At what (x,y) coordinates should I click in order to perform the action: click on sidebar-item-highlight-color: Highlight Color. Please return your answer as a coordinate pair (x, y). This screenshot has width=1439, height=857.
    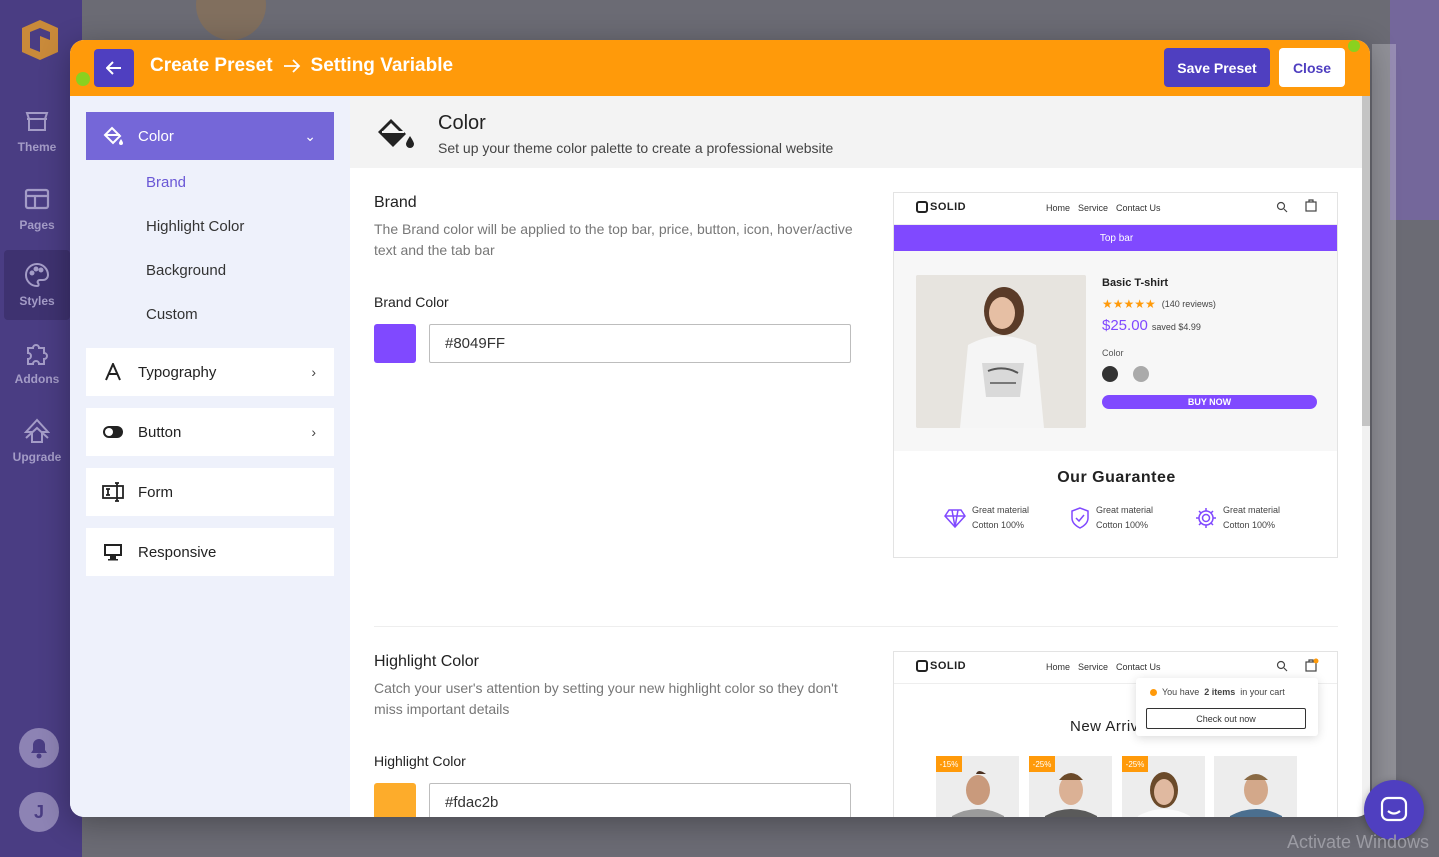
    Looking at the image, I should click on (195, 226).